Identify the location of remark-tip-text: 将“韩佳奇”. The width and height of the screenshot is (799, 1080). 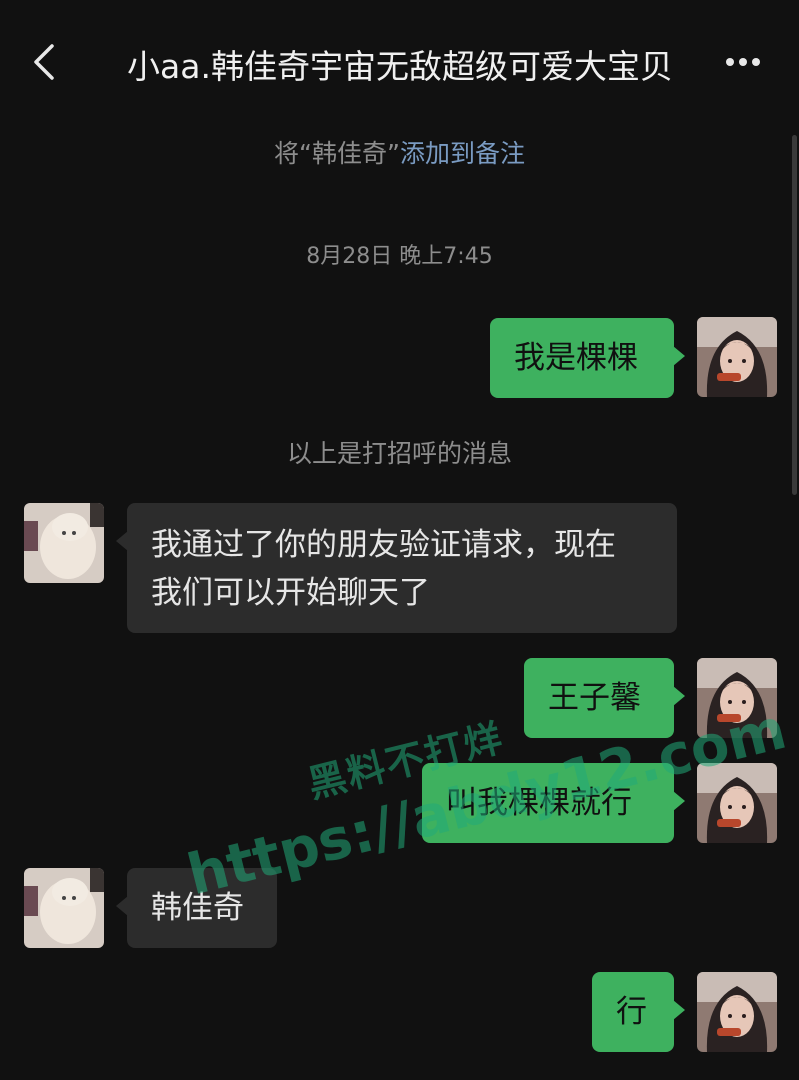
(337, 153).